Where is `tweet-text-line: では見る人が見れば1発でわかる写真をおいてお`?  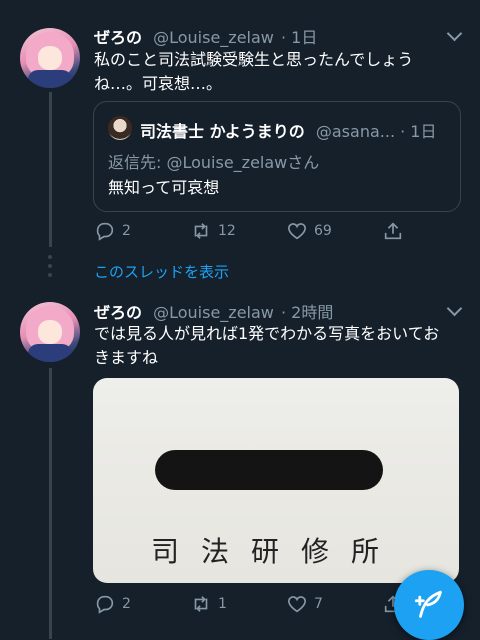
tweet-text-line: では見る人が見れば1発でわかる写真をおいてお is located at coordinates (267, 333).